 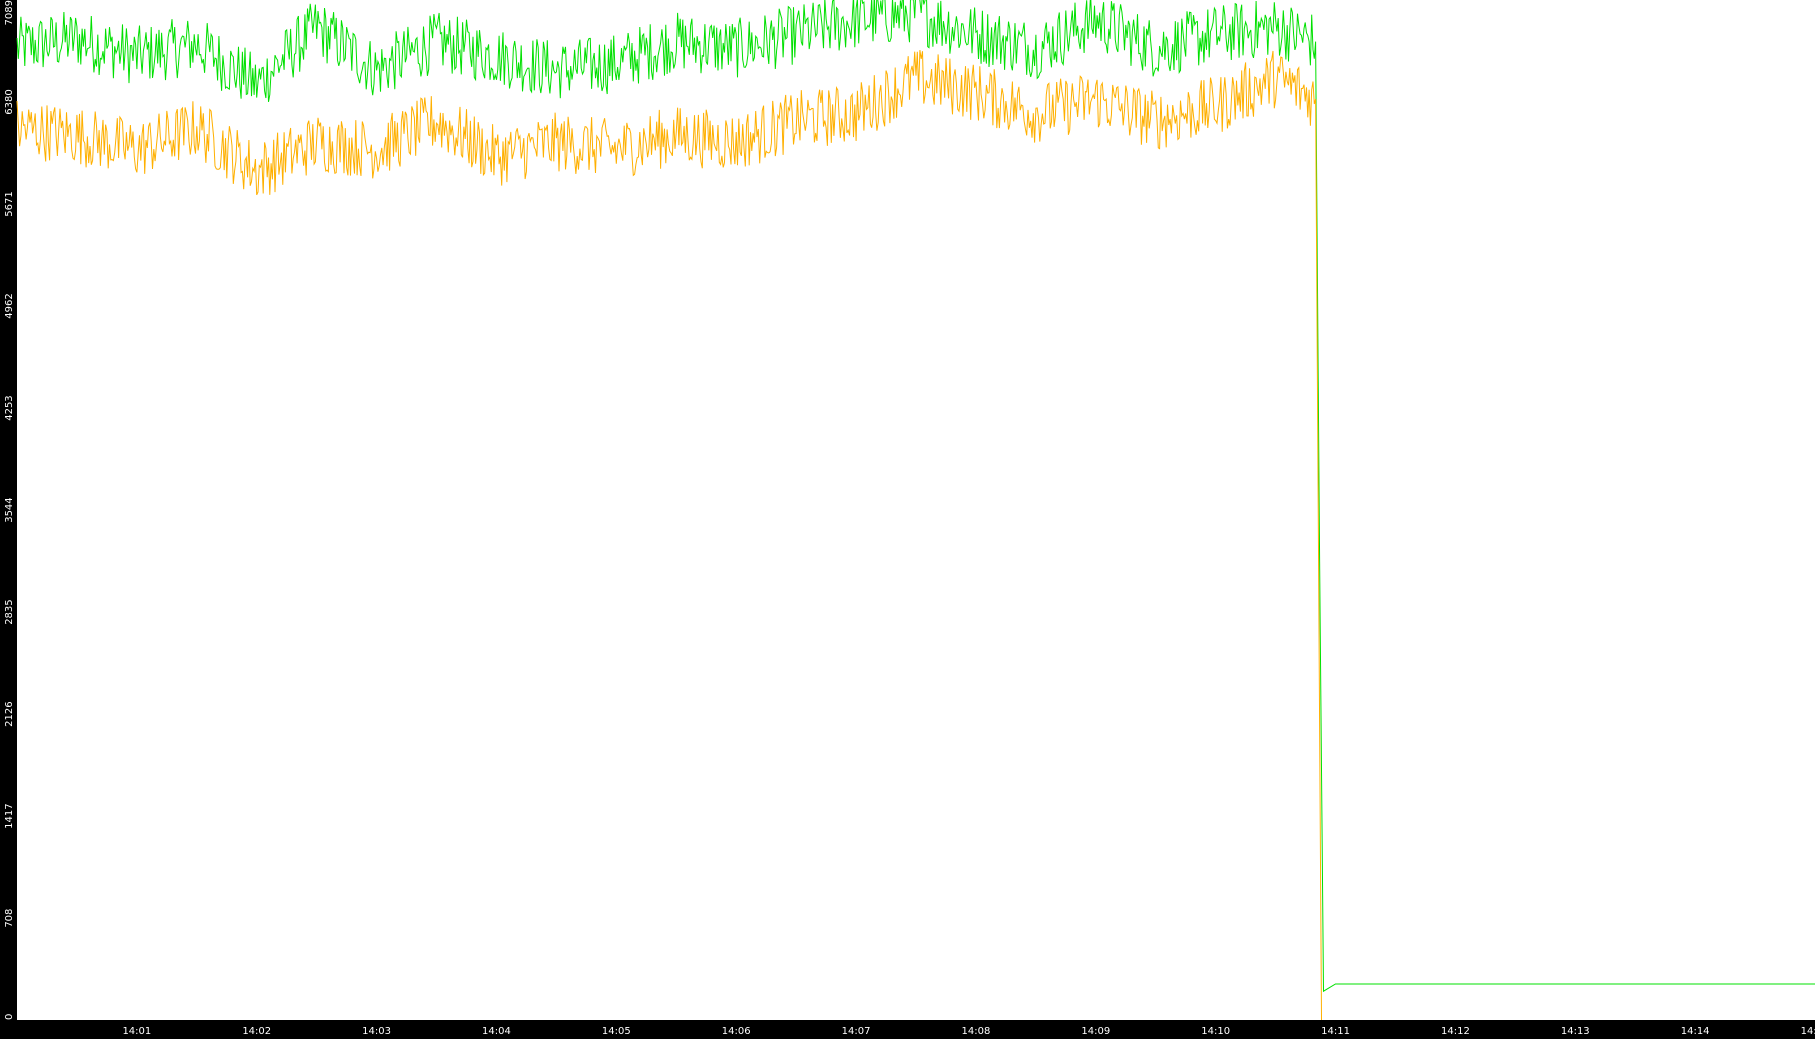 I want to click on y-tick-label: 6380, so click(x=9, y=101).